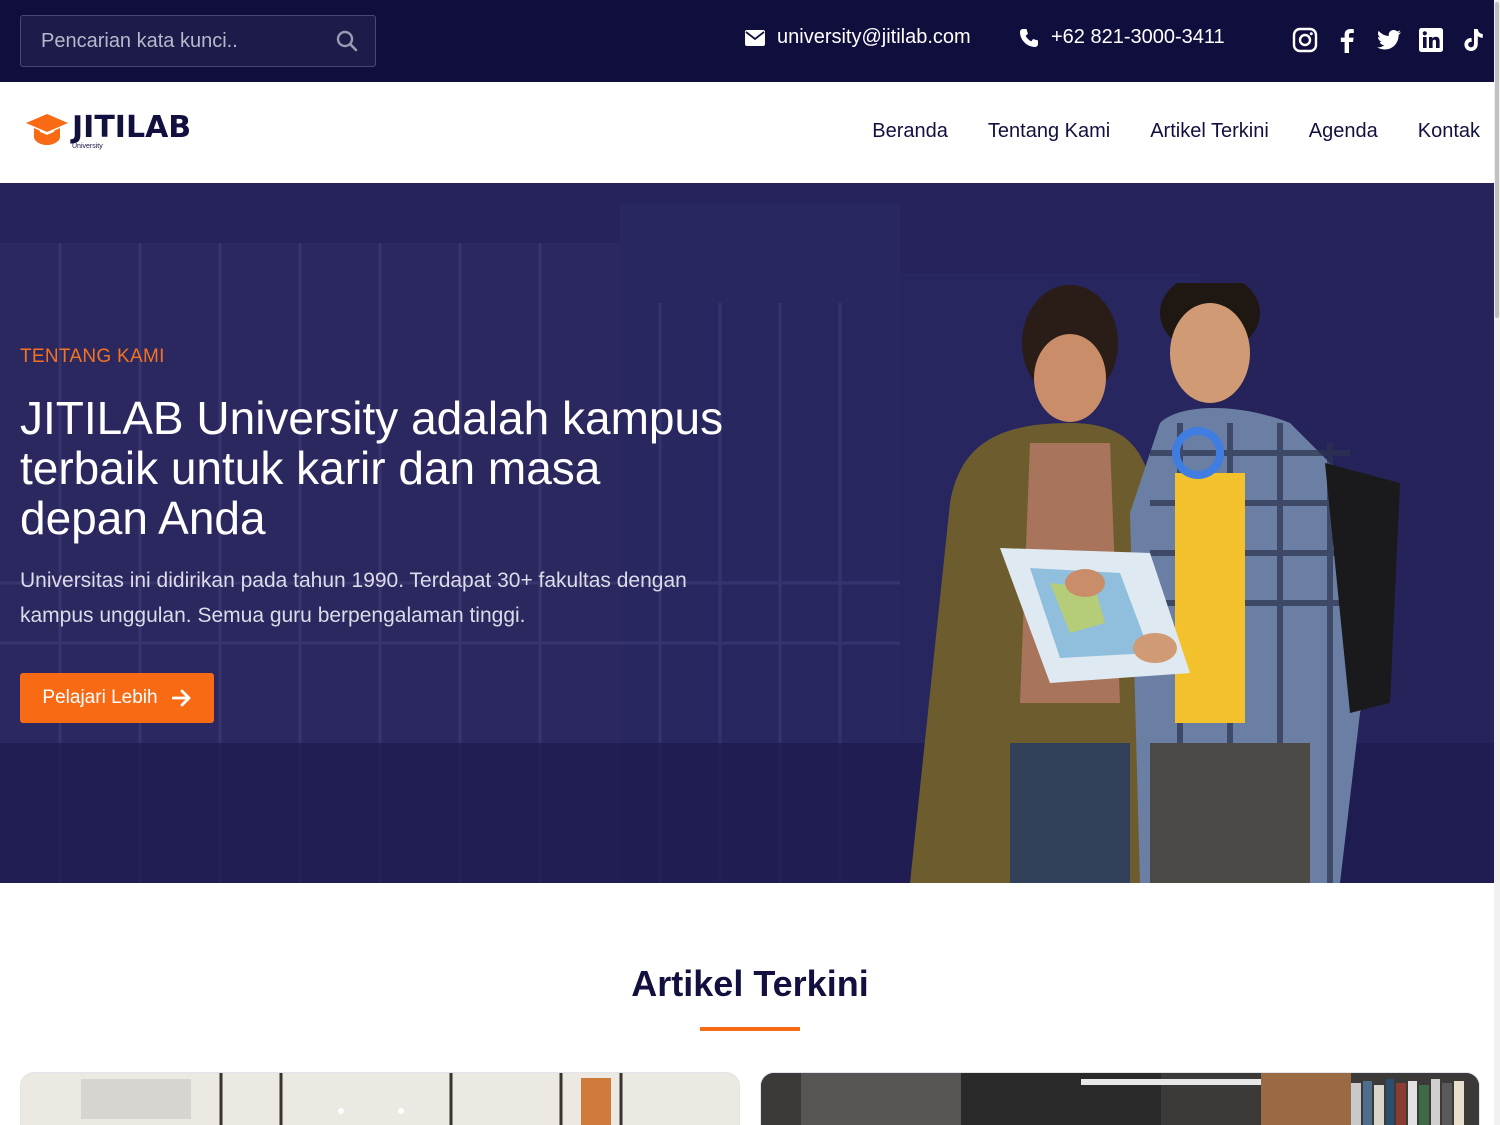 This screenshot has width=1500, height=1125. What do you see at coordinates (47, 129) in the screenshot?
I see `graduation-cap-icon` at bounding box center [47, 129].